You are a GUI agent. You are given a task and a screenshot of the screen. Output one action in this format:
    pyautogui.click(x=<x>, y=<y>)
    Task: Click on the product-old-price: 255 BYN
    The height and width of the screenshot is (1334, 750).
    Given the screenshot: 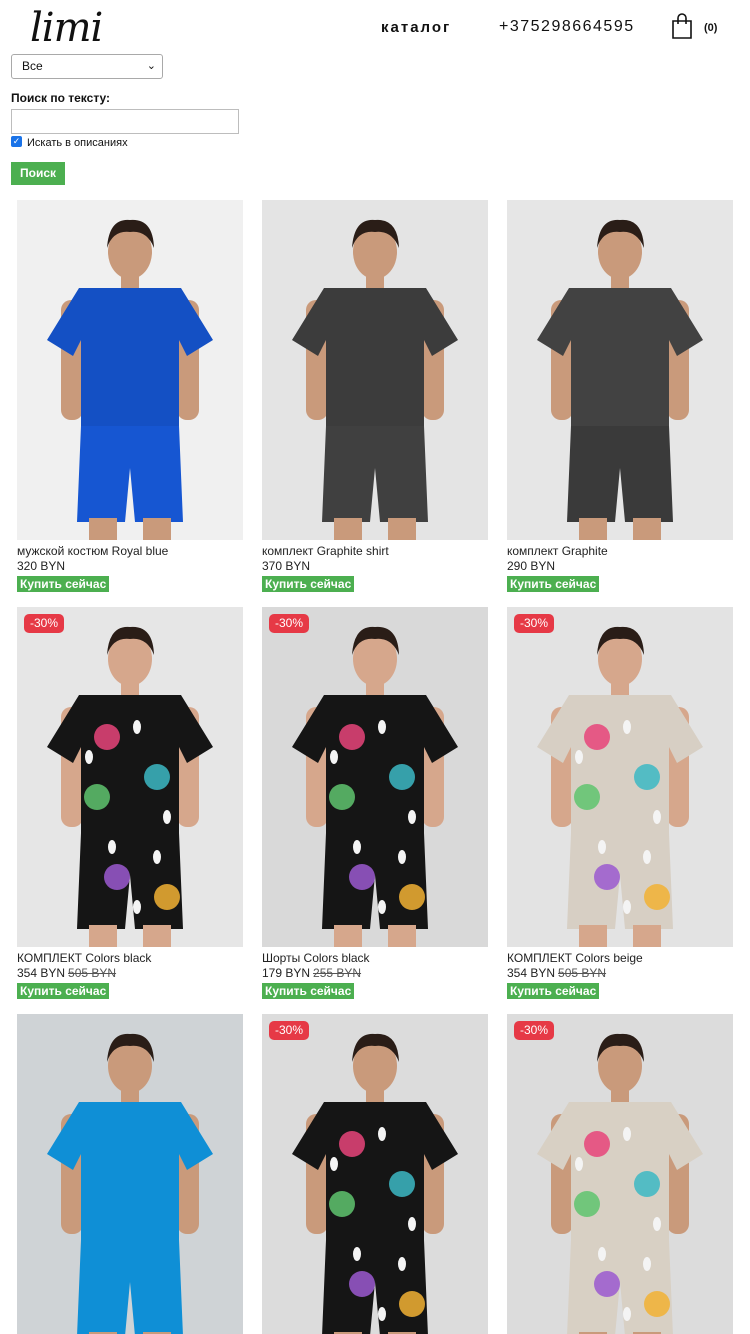 What is the action you would take?
    pyautogui.click(x=337, y=973)
    